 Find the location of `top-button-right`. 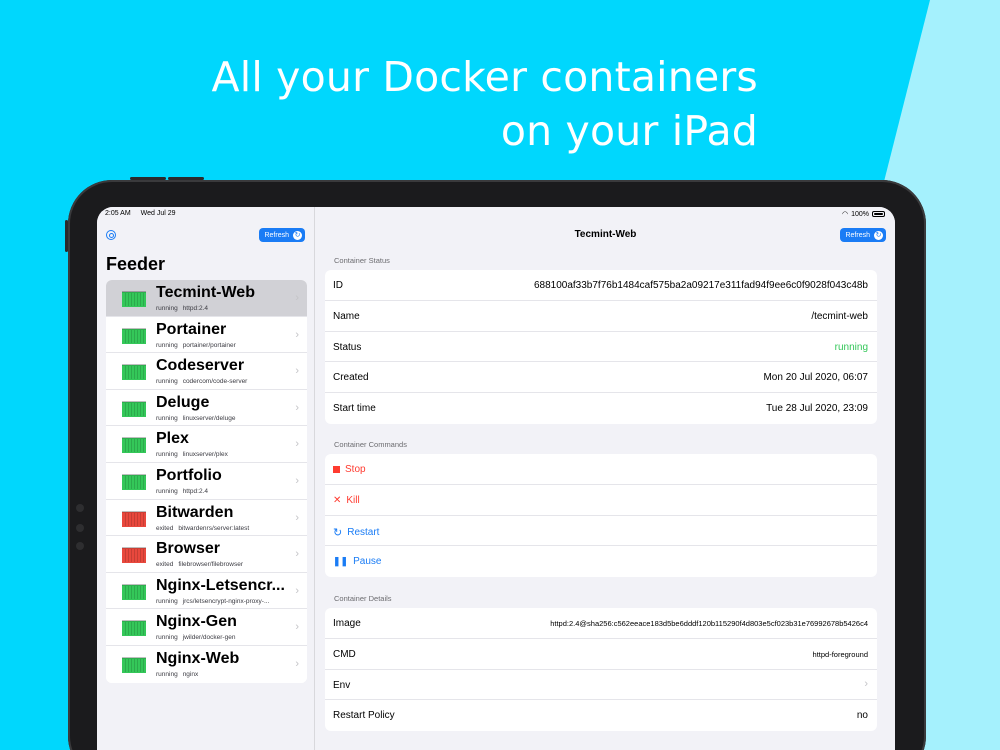

top-button-right is located at coordinates (186, 178).